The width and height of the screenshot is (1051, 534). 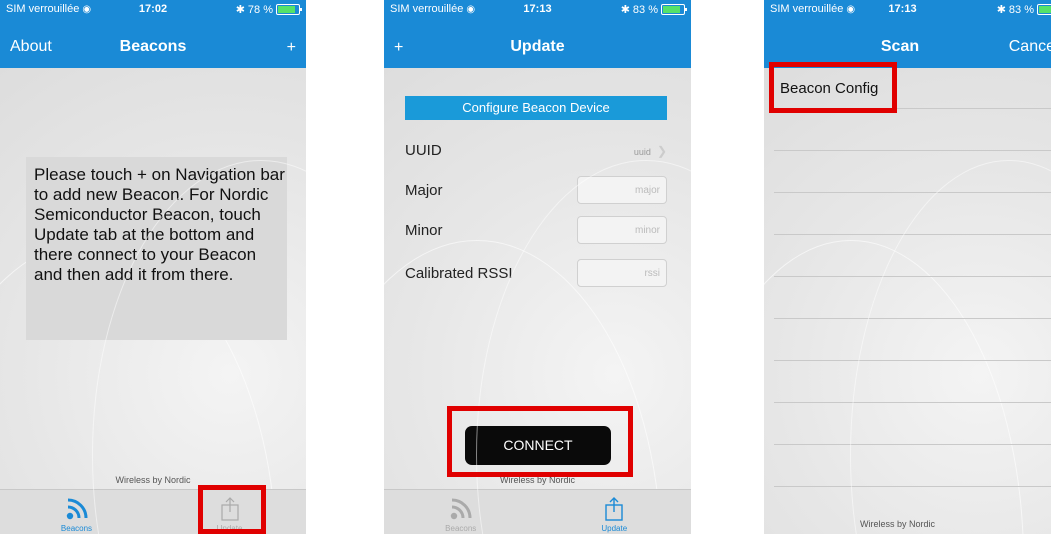 I want to click on highlight-beacon-config, so click(x=833, y=87).